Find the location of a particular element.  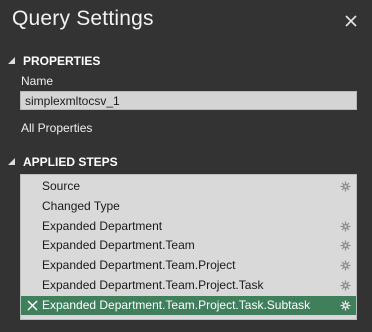

query-name-input is located at coordinates (188, 100).